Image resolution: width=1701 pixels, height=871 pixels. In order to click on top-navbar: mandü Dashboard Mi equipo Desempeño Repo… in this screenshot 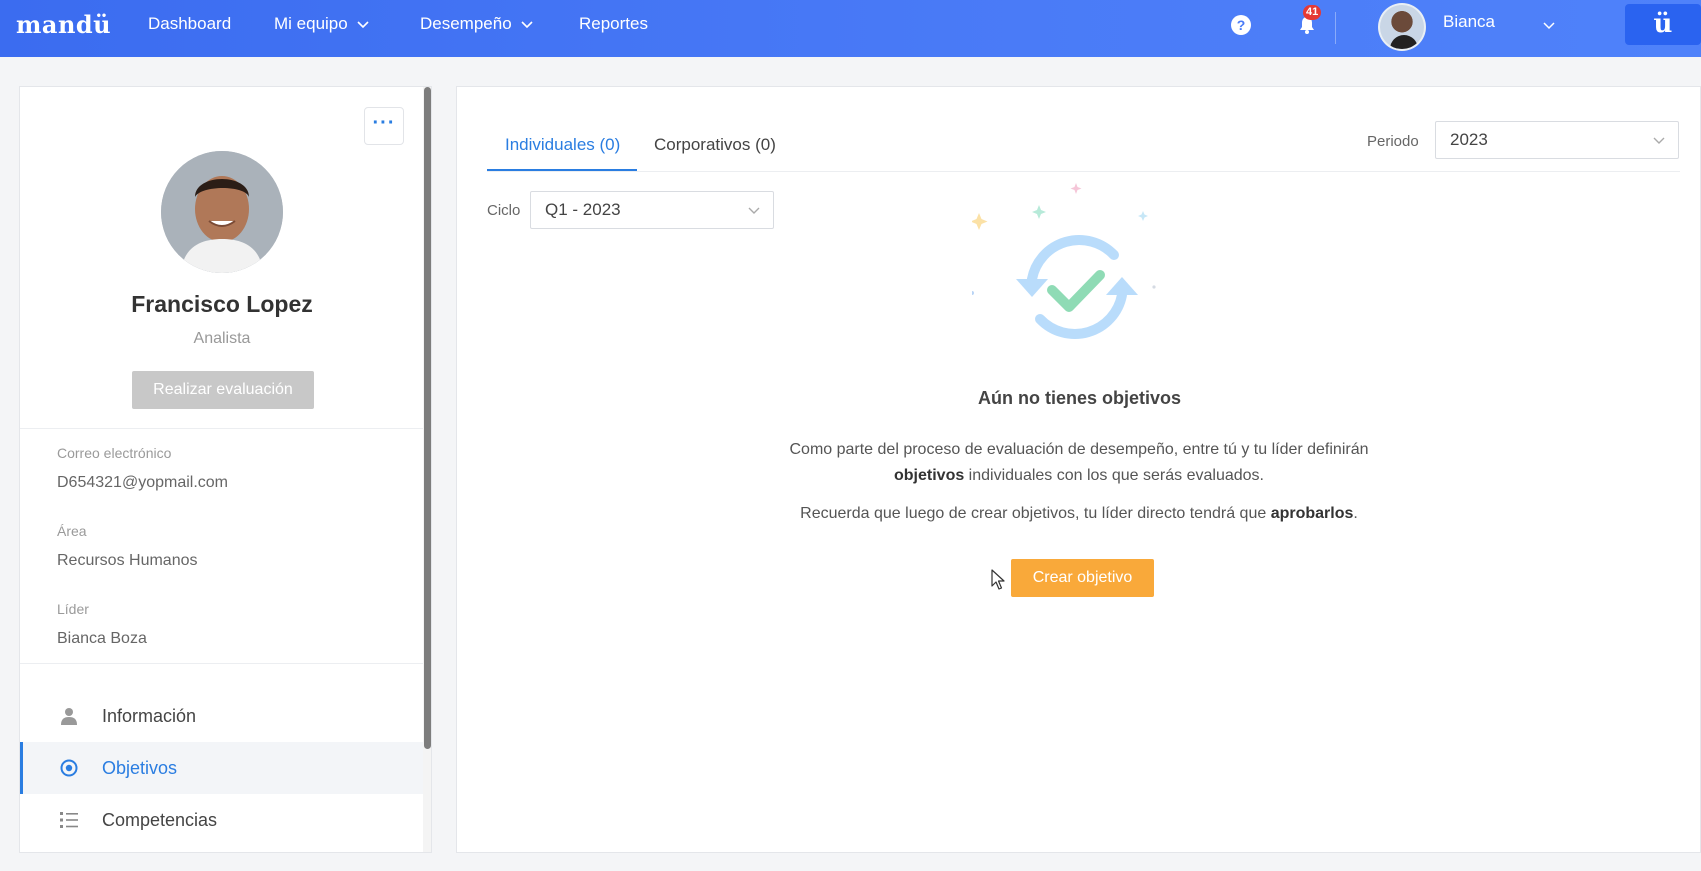, I will do `click(850, 28)`.